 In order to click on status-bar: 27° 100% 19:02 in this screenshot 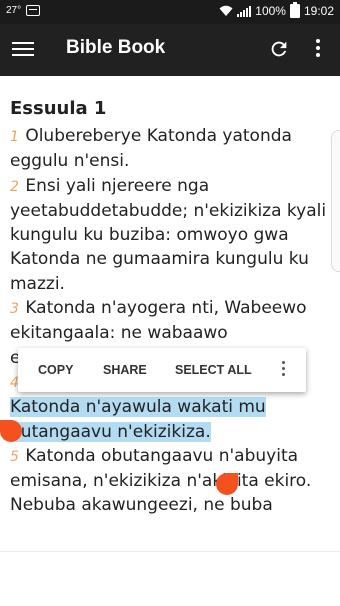, I will do `click(170, 12)`.